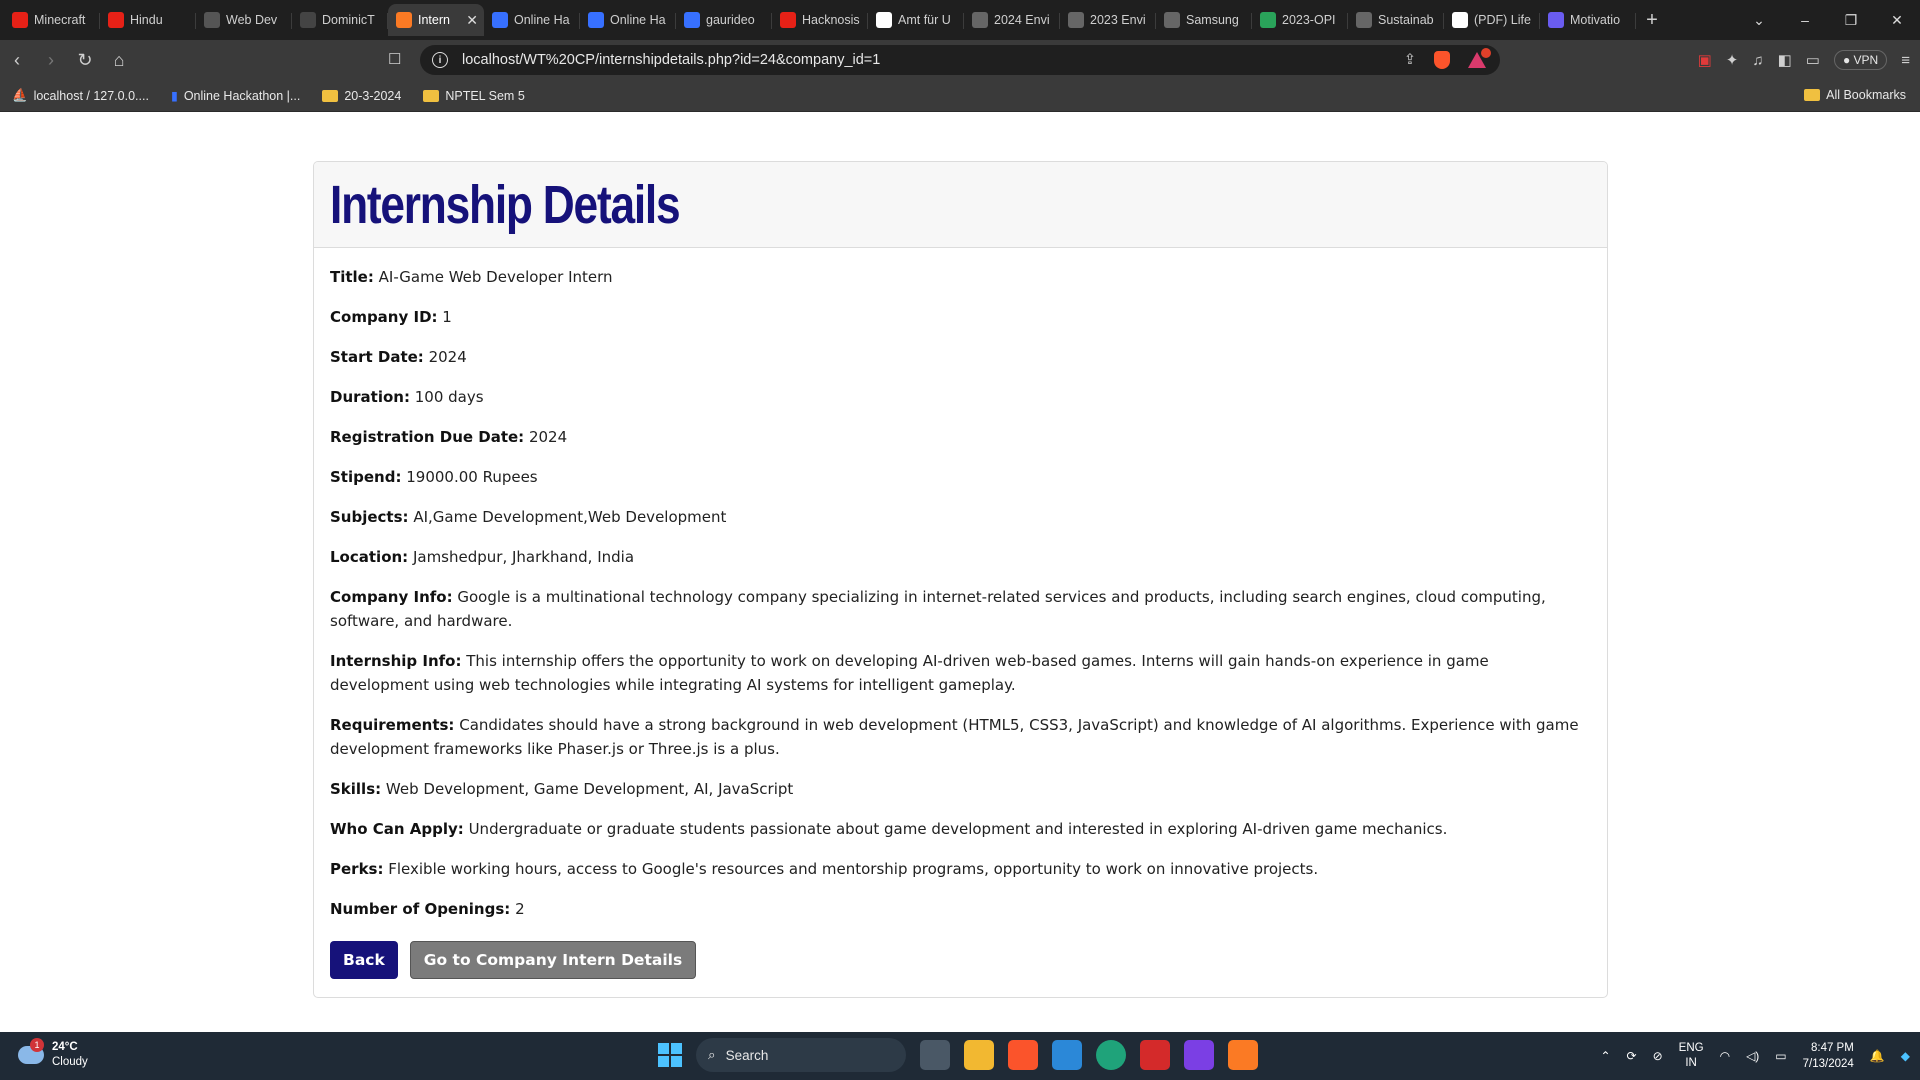 This screenshot has height=1080, width=1920. Describe the element at coordinates (174, 96) in the screenshot. I see `devfolio-icon: ▮` at that location.